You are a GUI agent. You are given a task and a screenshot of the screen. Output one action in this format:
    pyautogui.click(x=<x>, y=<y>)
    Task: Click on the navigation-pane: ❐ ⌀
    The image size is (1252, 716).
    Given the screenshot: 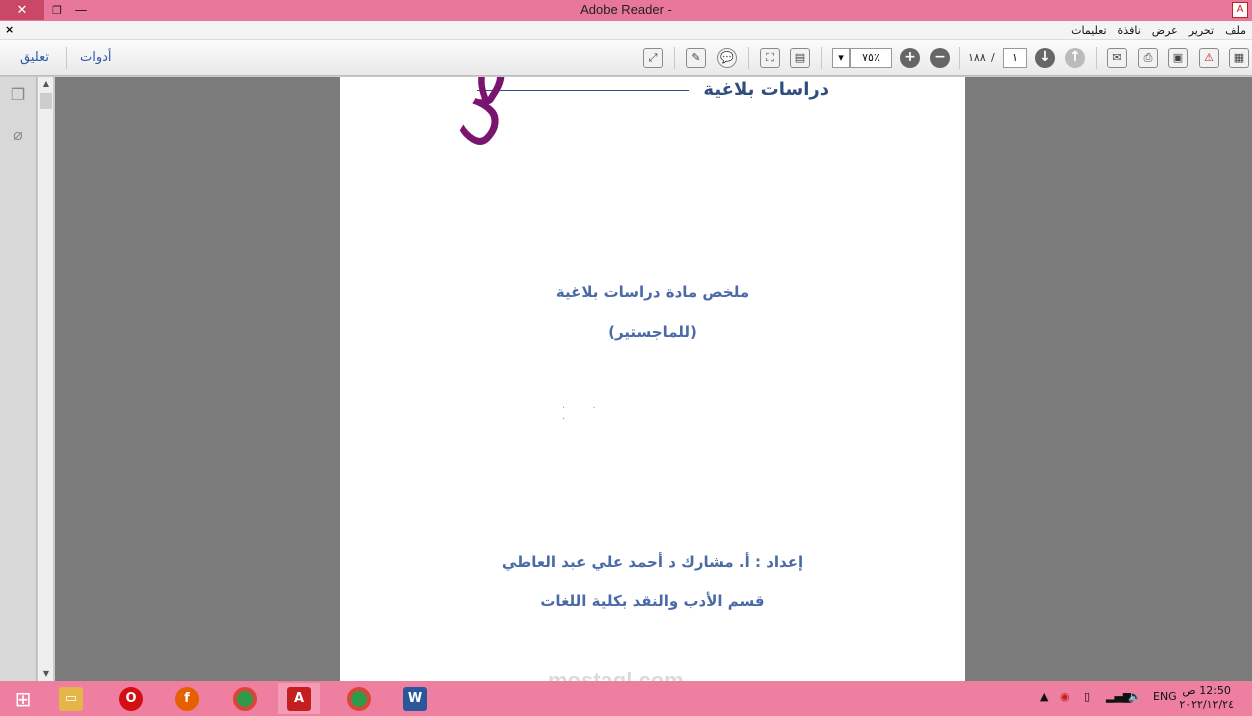 What is the action you would take?
    pyautogui.click(x=18, y=379)
    